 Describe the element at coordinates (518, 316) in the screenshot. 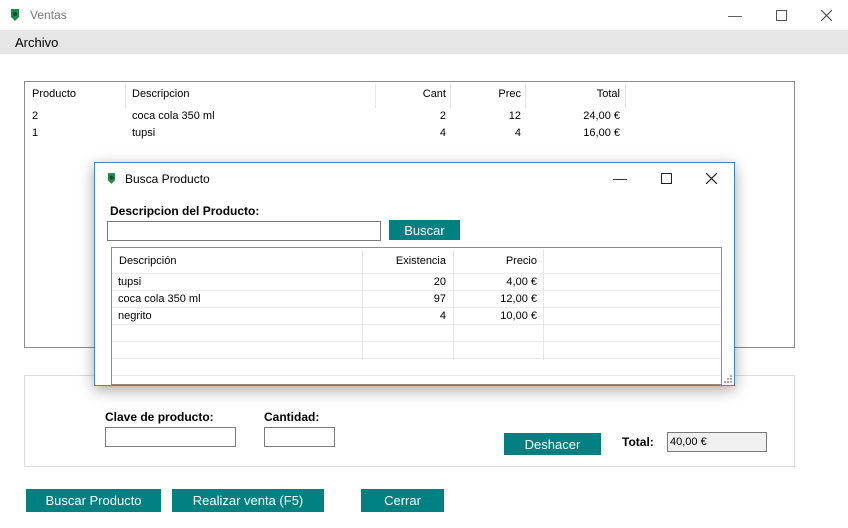

I see `cell-precio: 10,00 €` at that location.